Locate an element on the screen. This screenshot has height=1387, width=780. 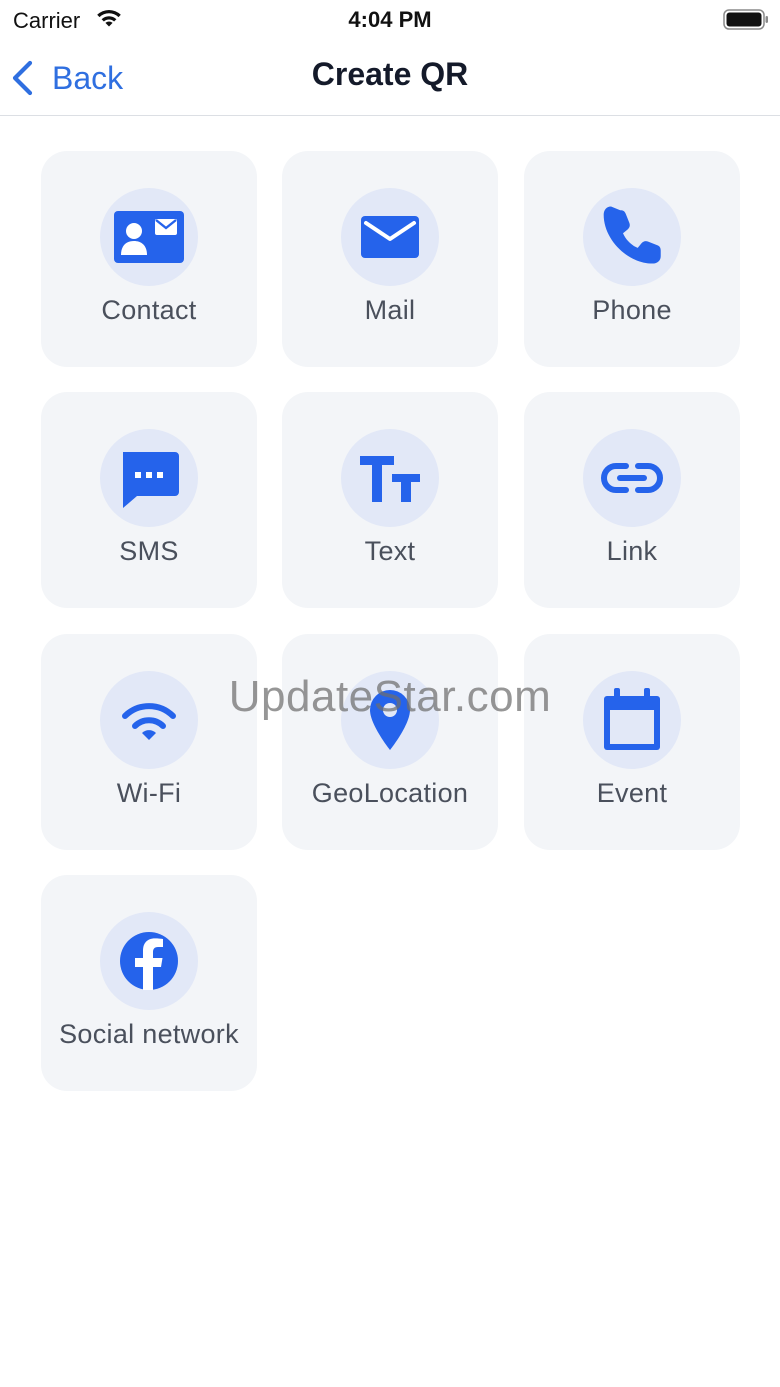
tile-link: Link is located at coordinates (632, 500).